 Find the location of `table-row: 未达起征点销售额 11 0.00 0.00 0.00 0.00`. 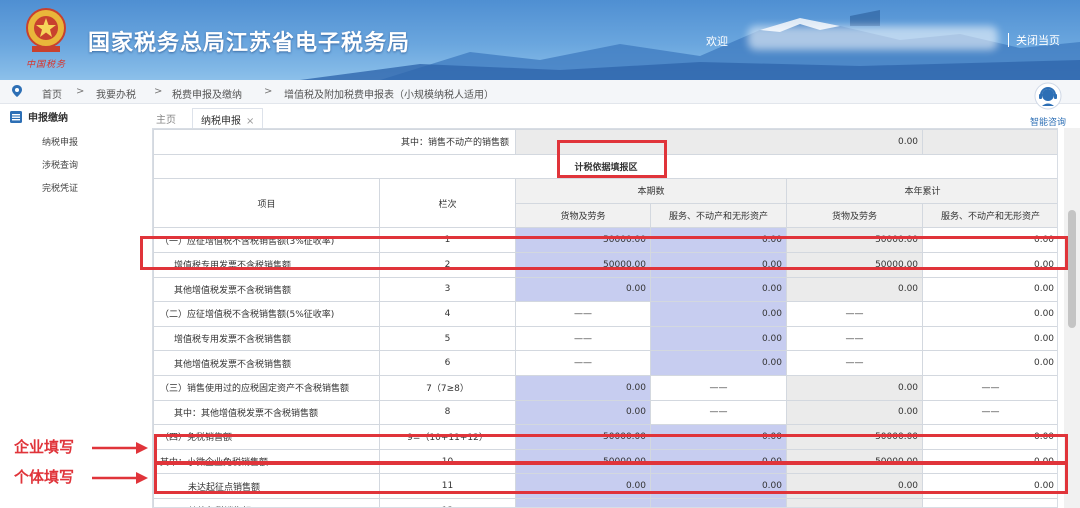

table-row: 未达起征点销售额 11 0.00 0.00 0.00 0.00 is located at coordinates (605, 486).